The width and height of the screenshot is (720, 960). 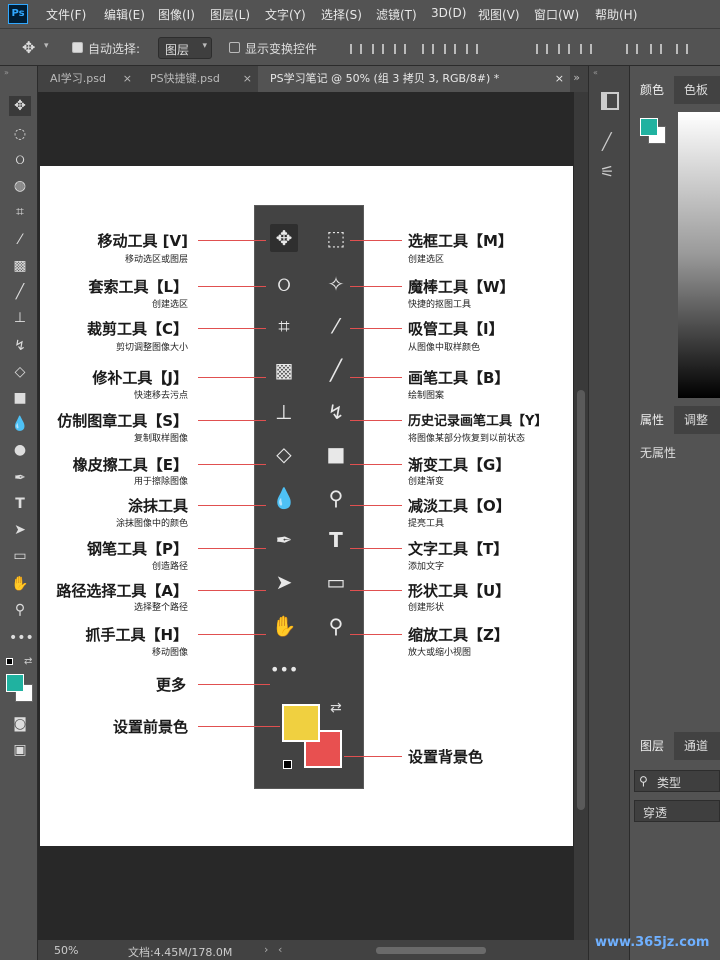 What do you see at coordinates (576, 77) in the screenshot?
I see `tabs-overflow-icon: »` at bounding box center [576, 77].